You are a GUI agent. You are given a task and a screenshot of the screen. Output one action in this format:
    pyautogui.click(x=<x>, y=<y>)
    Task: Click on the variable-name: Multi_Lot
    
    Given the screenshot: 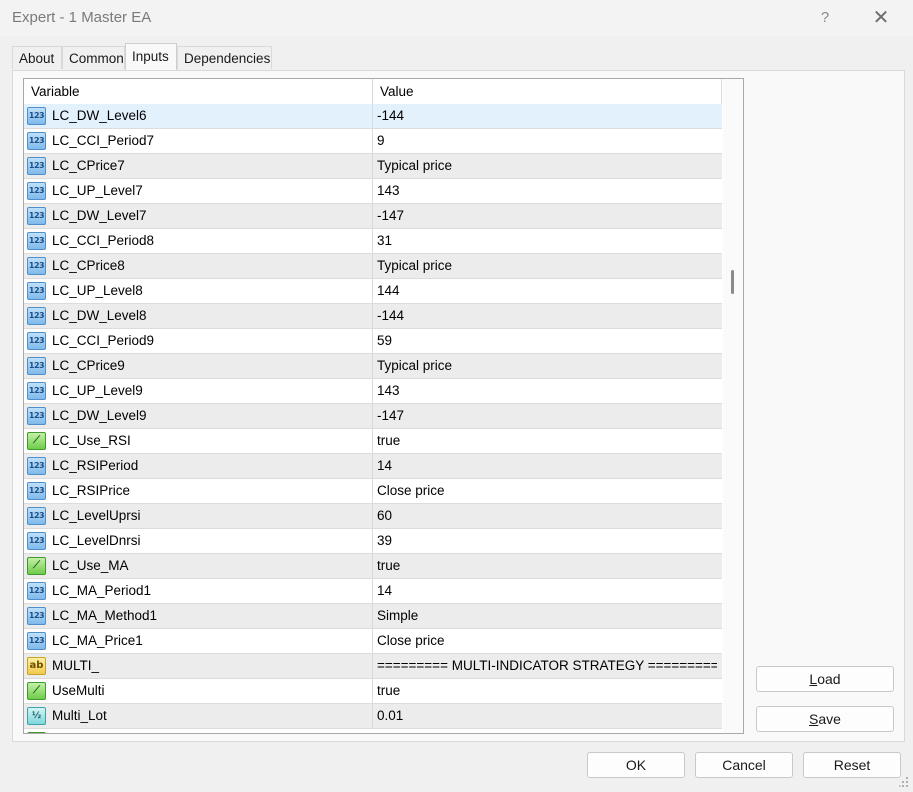 What is the action you would take?
    pyautogui.click(x=79, y=715)
    